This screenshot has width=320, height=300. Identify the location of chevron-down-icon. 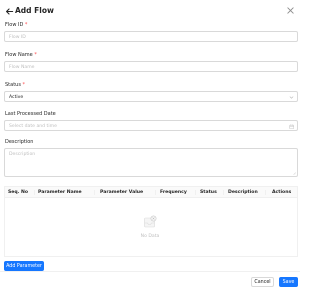
(291, 97).